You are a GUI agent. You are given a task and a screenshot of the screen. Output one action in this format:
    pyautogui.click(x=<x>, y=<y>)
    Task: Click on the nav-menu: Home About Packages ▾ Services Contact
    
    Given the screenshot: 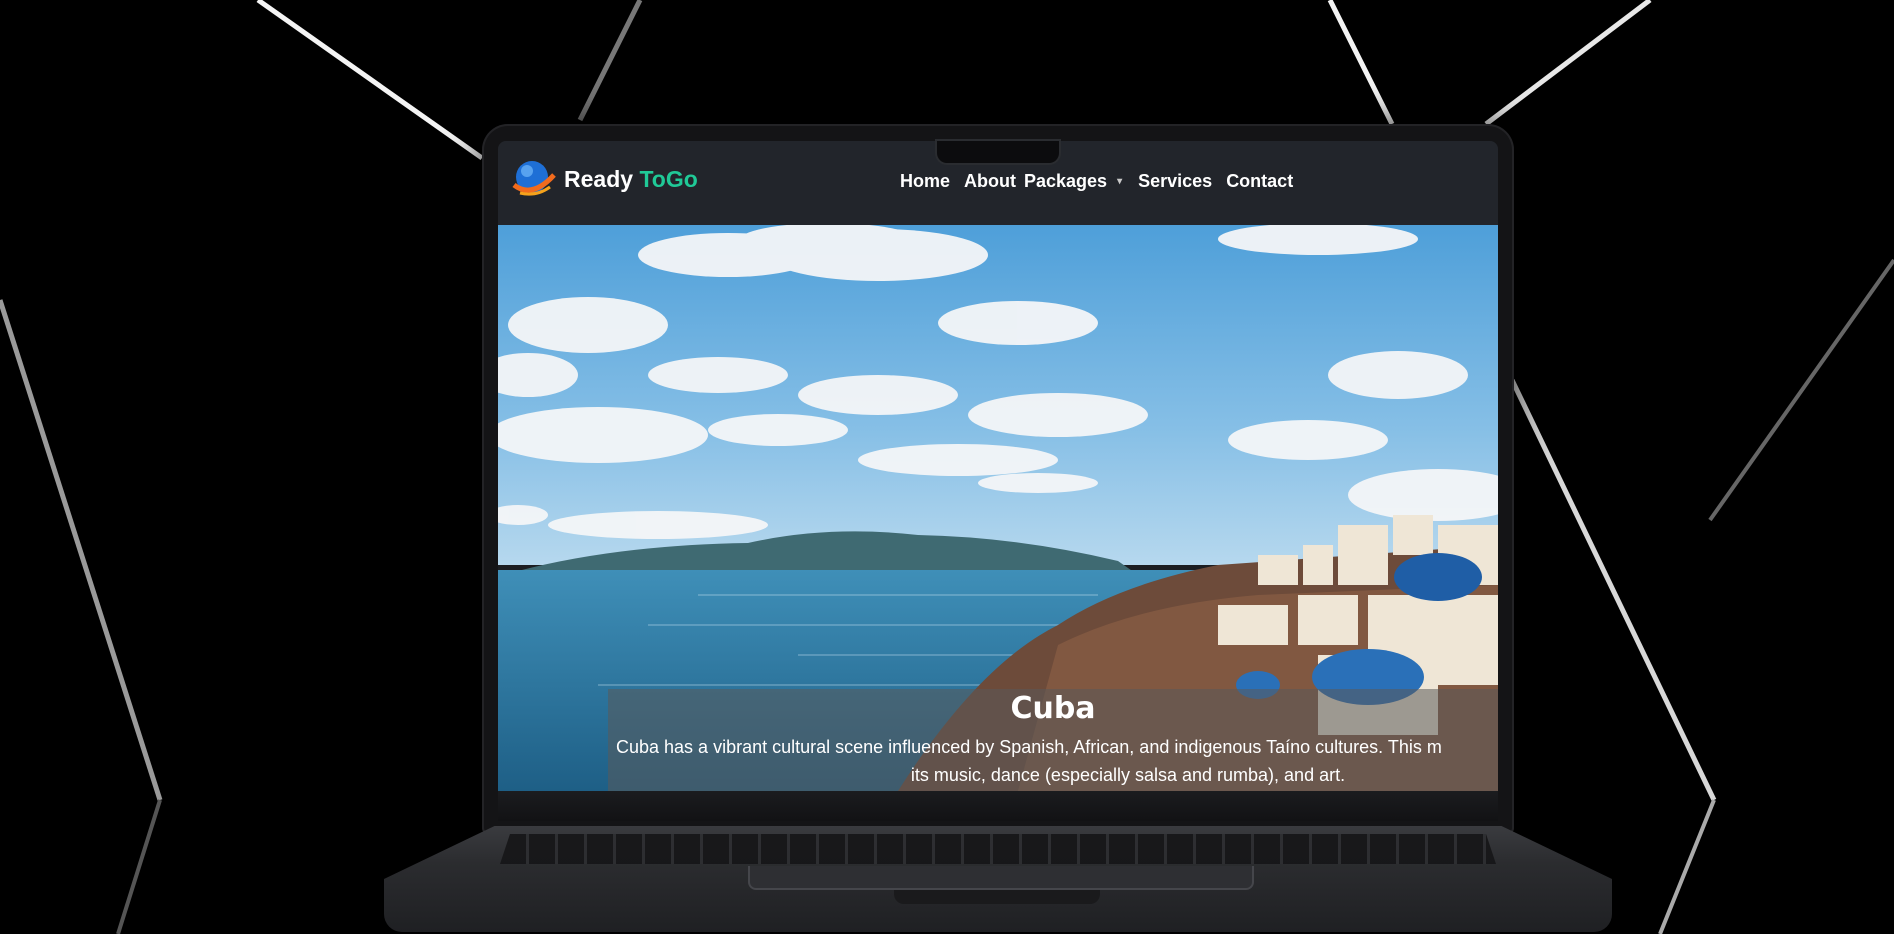 What is the action you would take?
    pyautogui.click(x=1096, y=181)
    